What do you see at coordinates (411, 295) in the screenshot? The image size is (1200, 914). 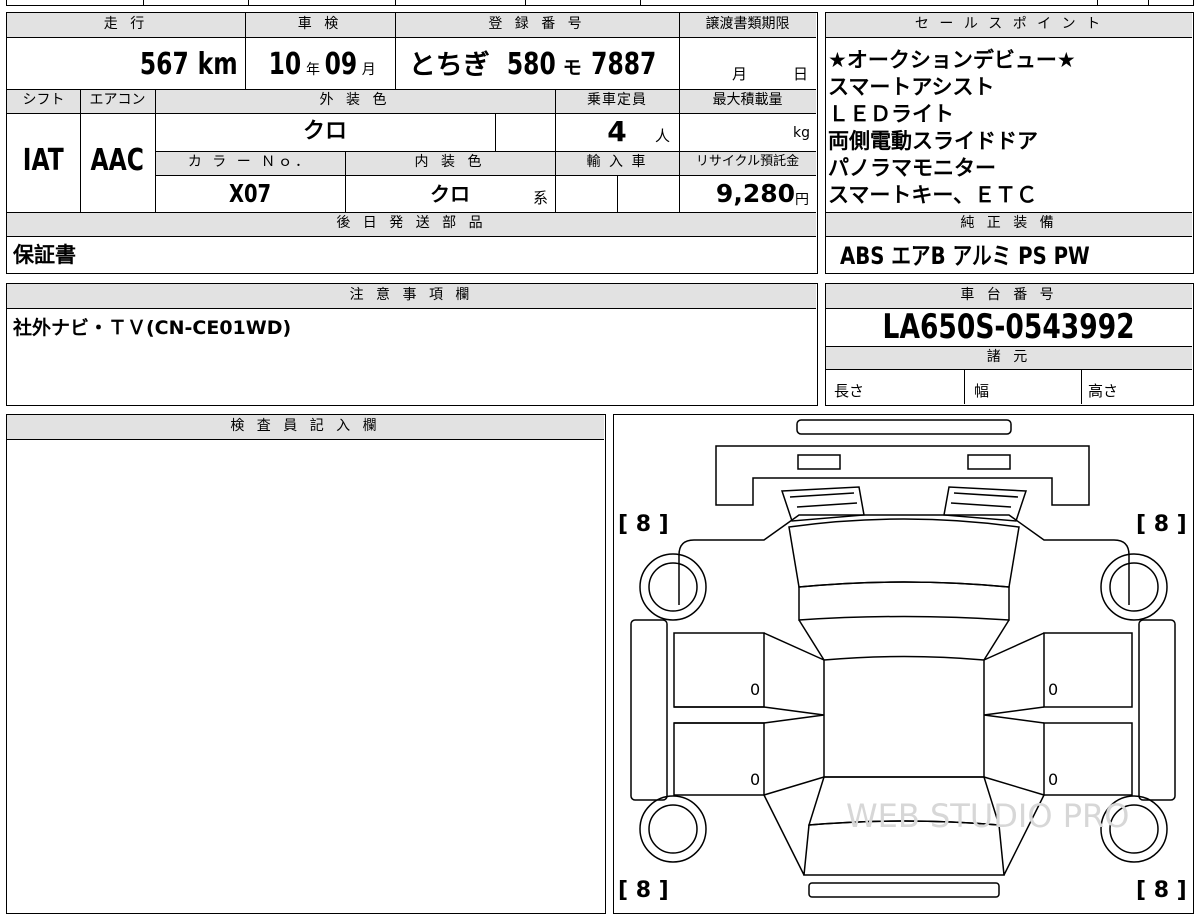 I see `notes-label: 注 意 事 項 欄` at bounding box center [411, 295].